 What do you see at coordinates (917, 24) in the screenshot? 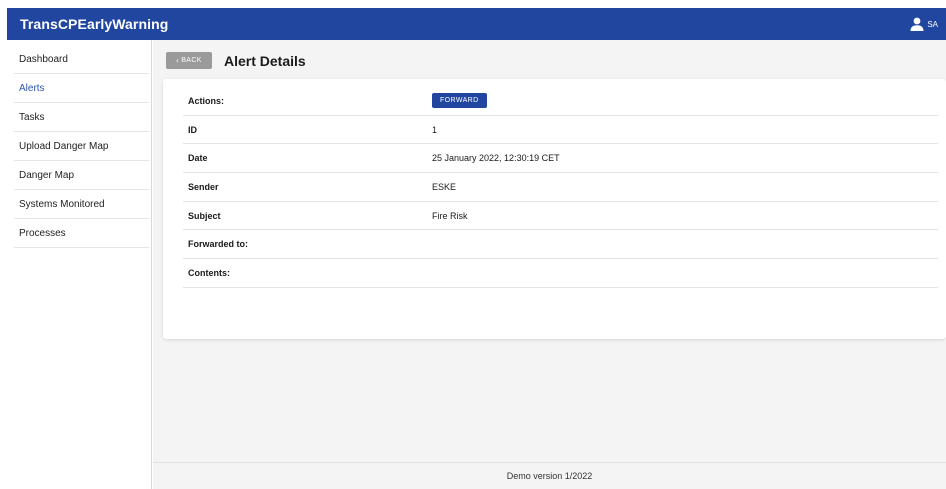
I see `person-icon` at bounding box center [917, 24].